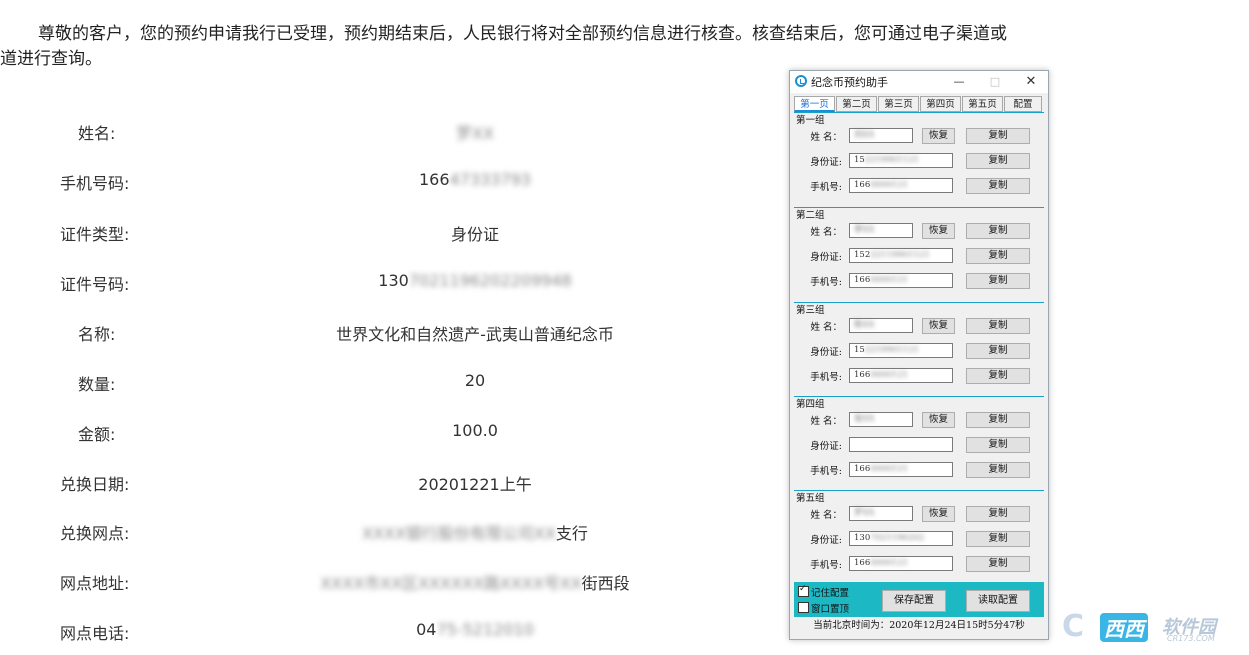 This screenshot has width=1249, height=655. Describe the element at coordinates (830, 593) in the screenshot. I see `remember-config-label: 记住配置` at that location.